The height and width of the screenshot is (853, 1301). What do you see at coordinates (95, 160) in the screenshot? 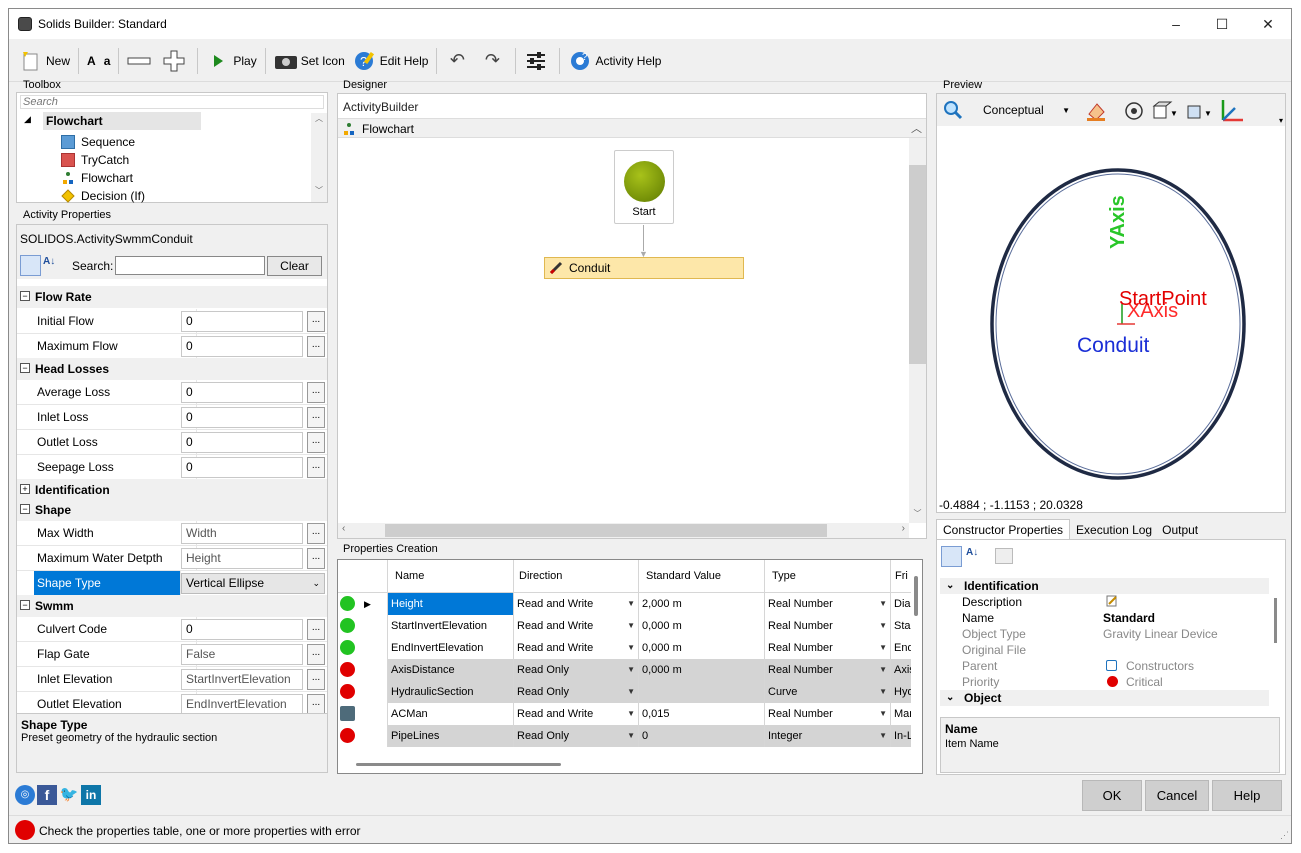
I see `toolbox-item-trycatch: TryCatch` at bounding box center [95, 160].